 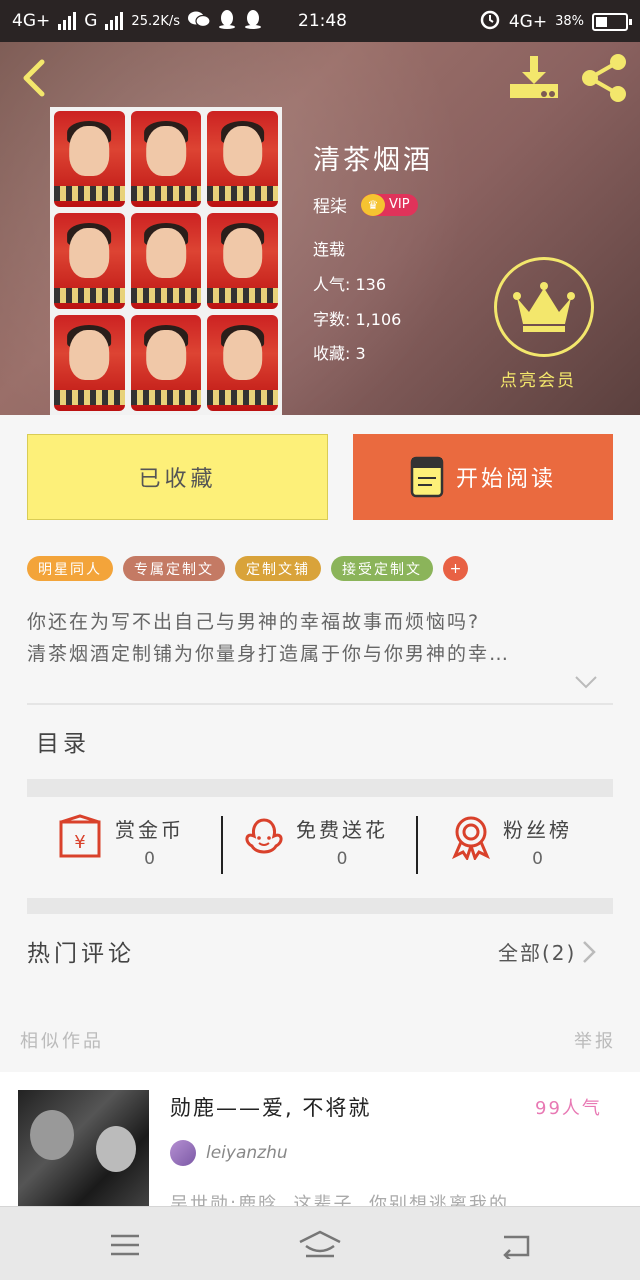 What do you see at coordinates (183, 1153) in the screenshot?
I see `avatar` at bounding box center [183, 1153].